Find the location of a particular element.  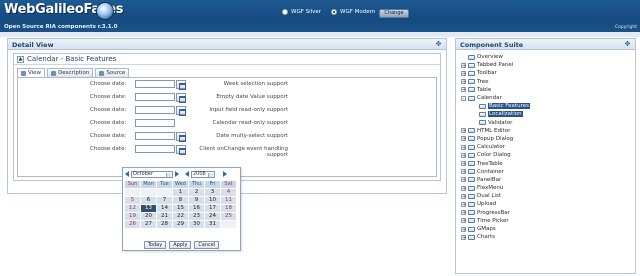

calendar-day: 7 is located at coordinates (164, 200).